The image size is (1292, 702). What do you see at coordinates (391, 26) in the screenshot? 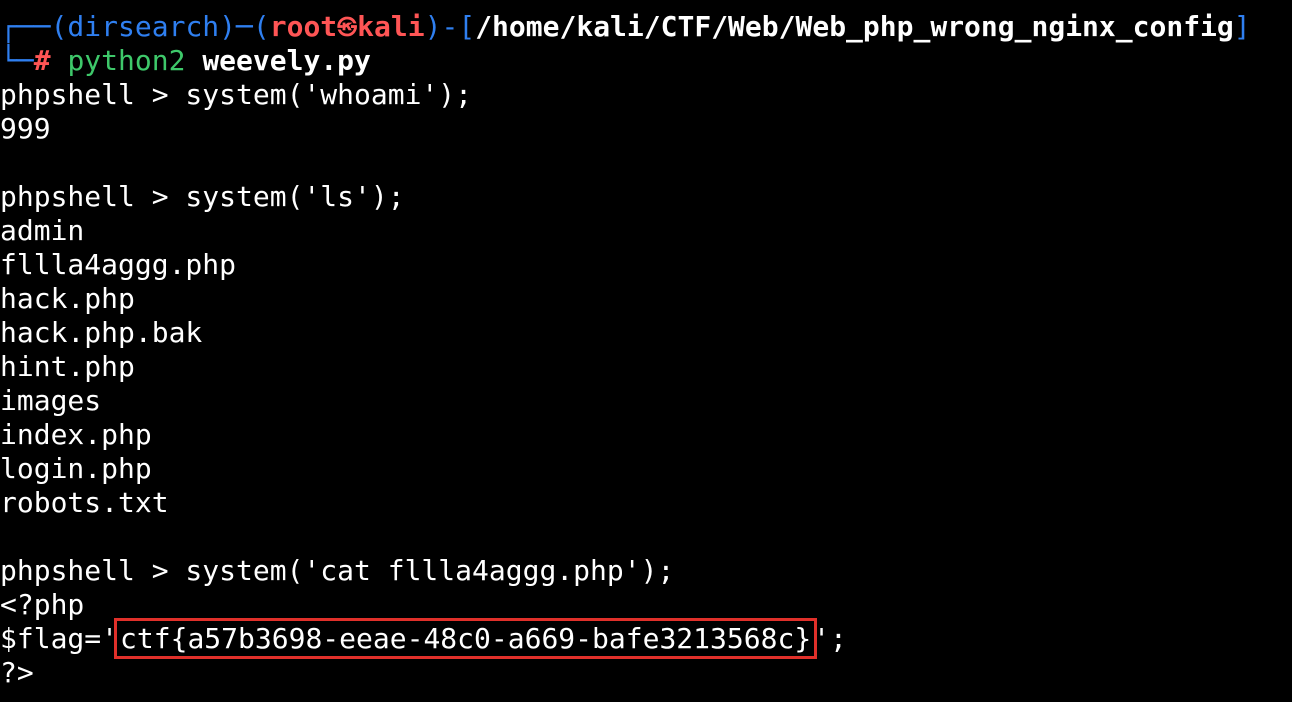
I see `prompt-host: kali` at bounding box center [391, 26].